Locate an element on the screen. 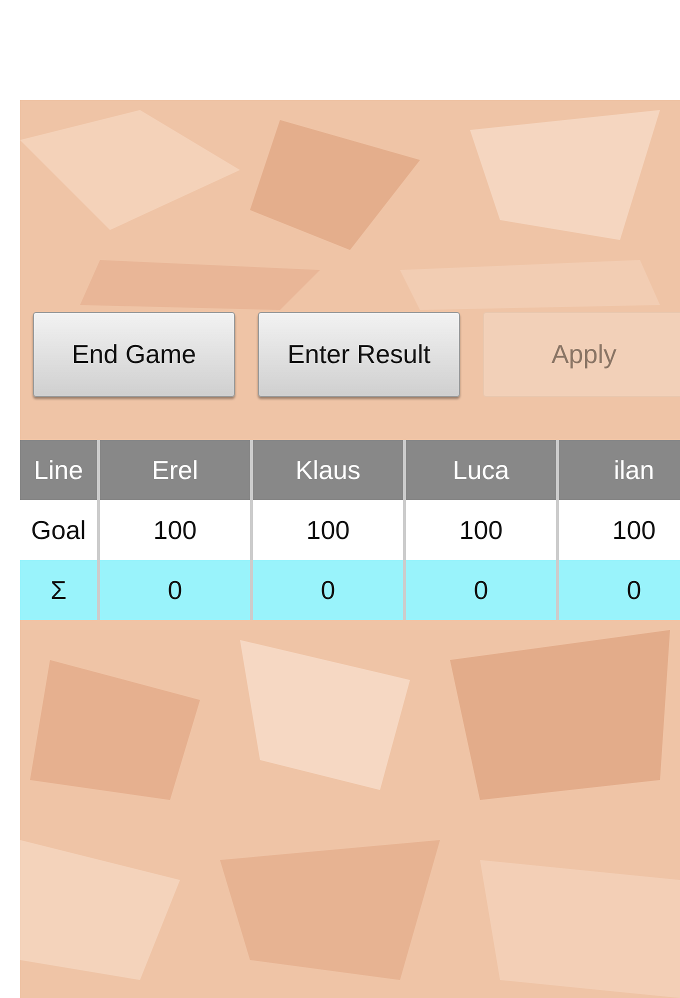 The image size is (680, 998). action-button: Enter Result is located at coordinates (359, 354).